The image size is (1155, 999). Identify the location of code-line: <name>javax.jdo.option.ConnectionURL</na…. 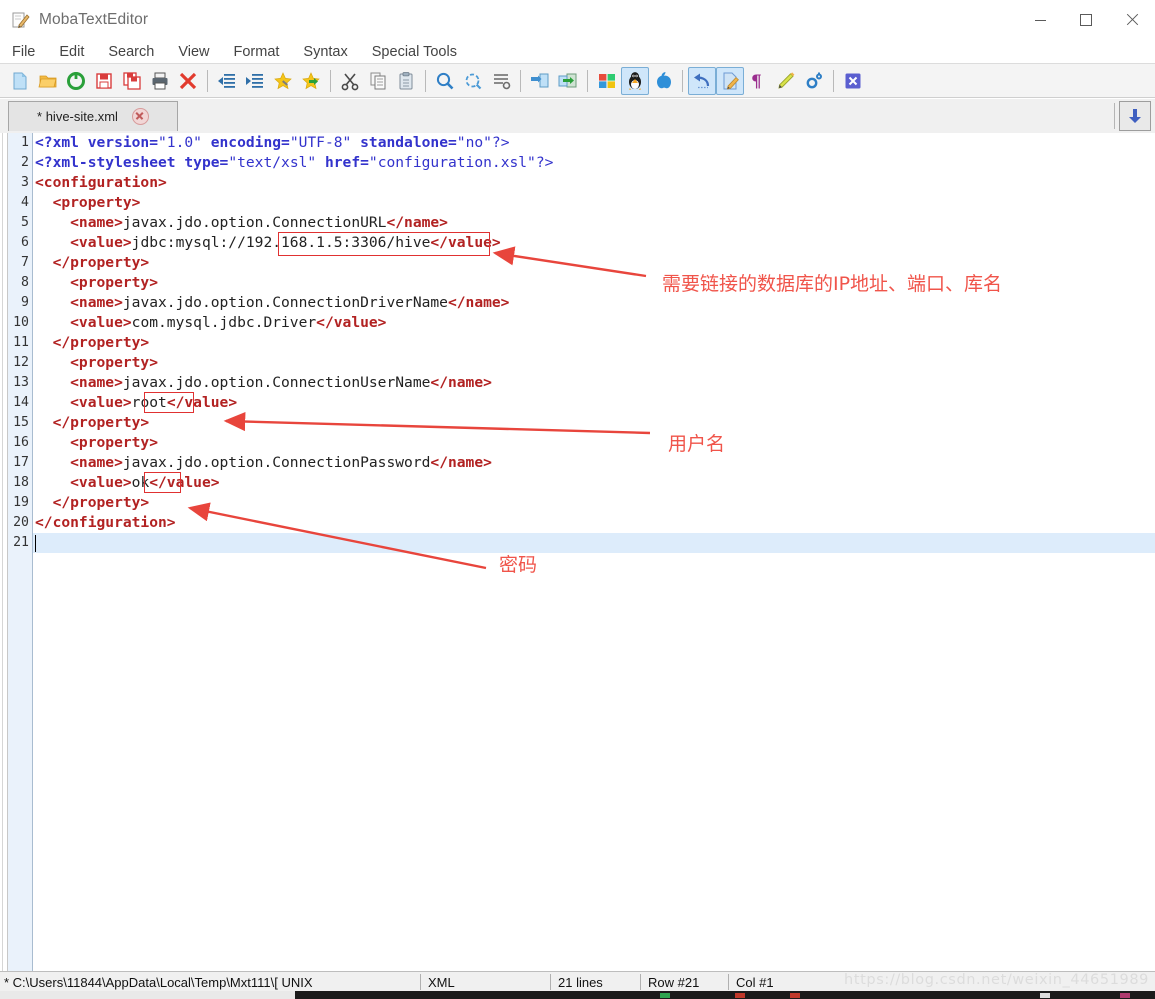
(241, 223).